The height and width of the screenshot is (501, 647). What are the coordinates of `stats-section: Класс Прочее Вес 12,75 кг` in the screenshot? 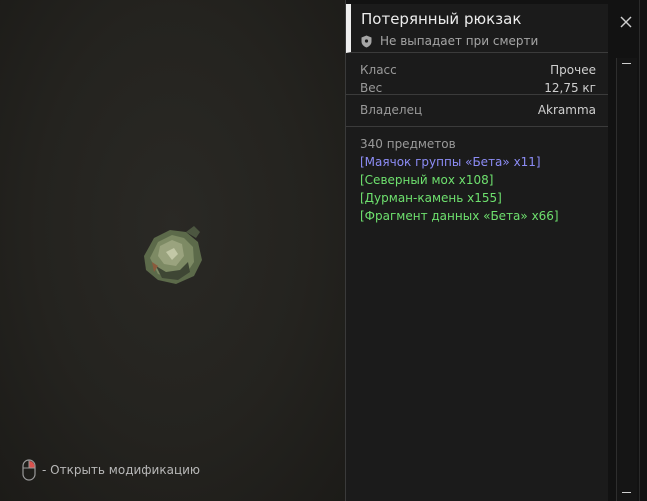 It's located at (477, 74).